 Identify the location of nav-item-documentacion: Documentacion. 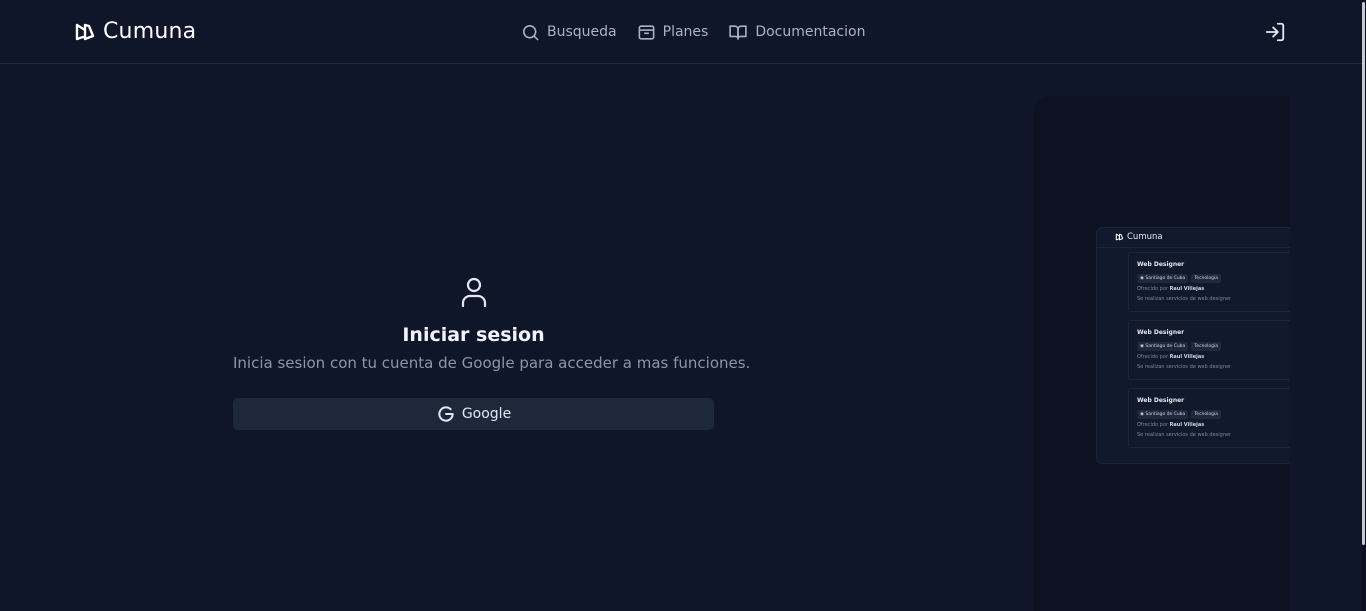
(796, 32).